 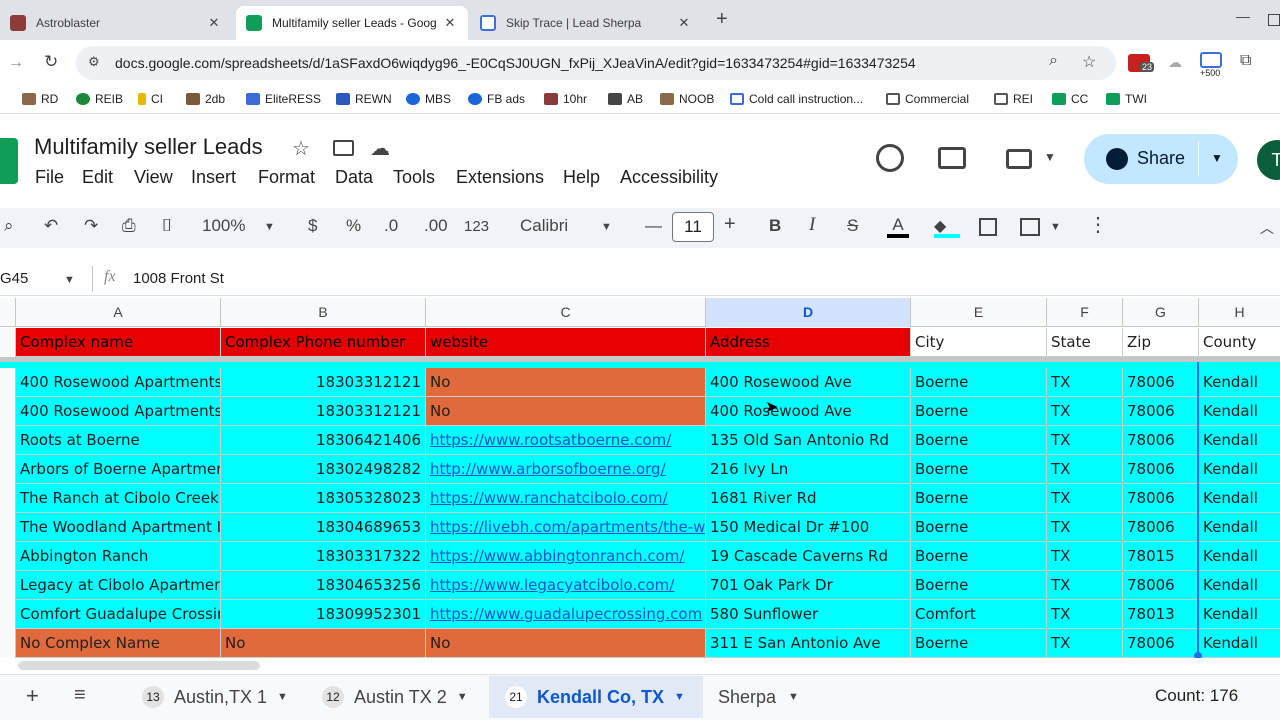 I want to click on avatar: T, so click(x=1268, y=160).